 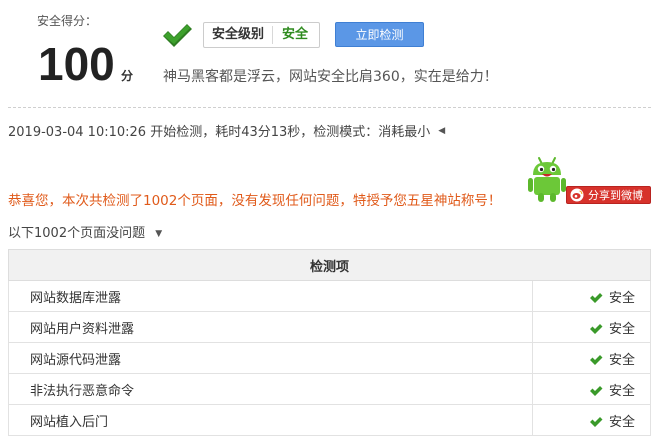 I want to click on row-item-name: 网站数据库泄露, so click(x=270, y=296).